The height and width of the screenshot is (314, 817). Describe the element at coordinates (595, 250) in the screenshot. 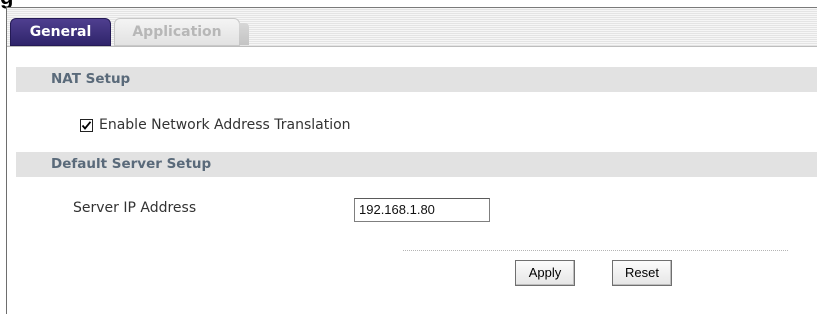

I see `actions-divider` at that location.